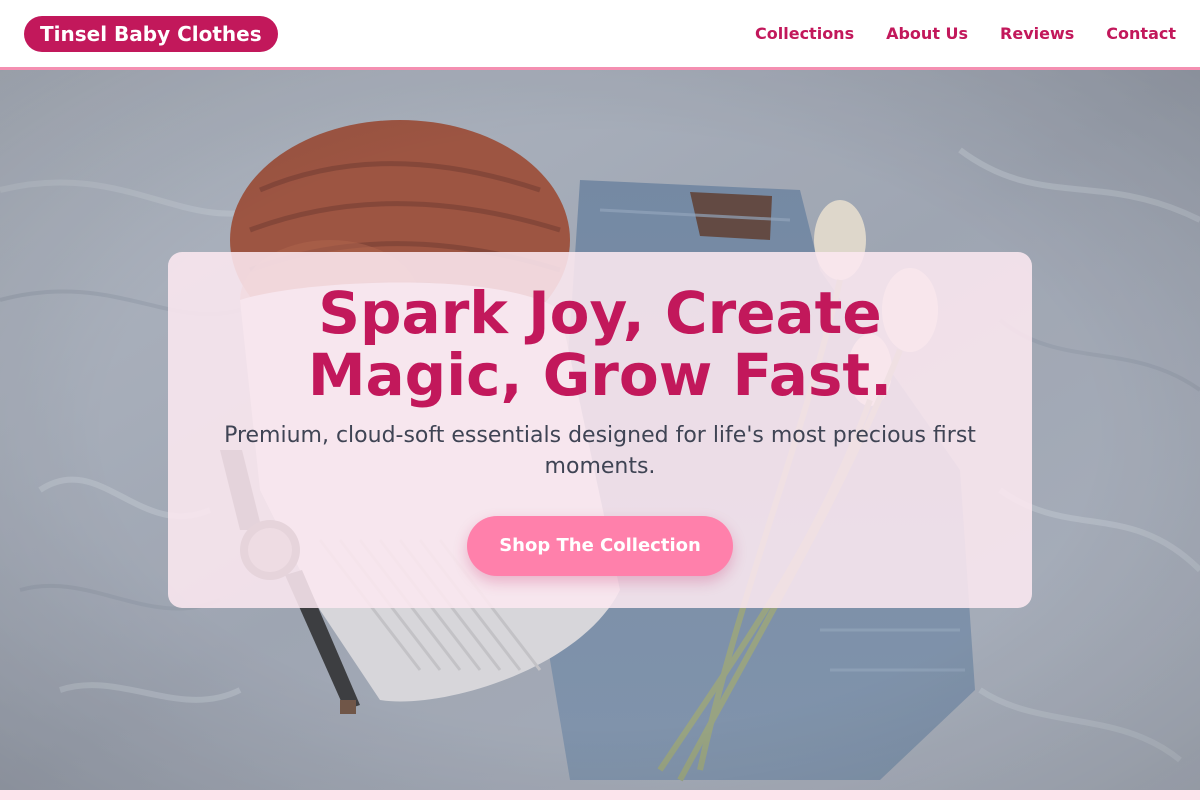  Describe the element at coordinates (600, 795) in the screenshot. I see `bottom-section-edge` at that location.